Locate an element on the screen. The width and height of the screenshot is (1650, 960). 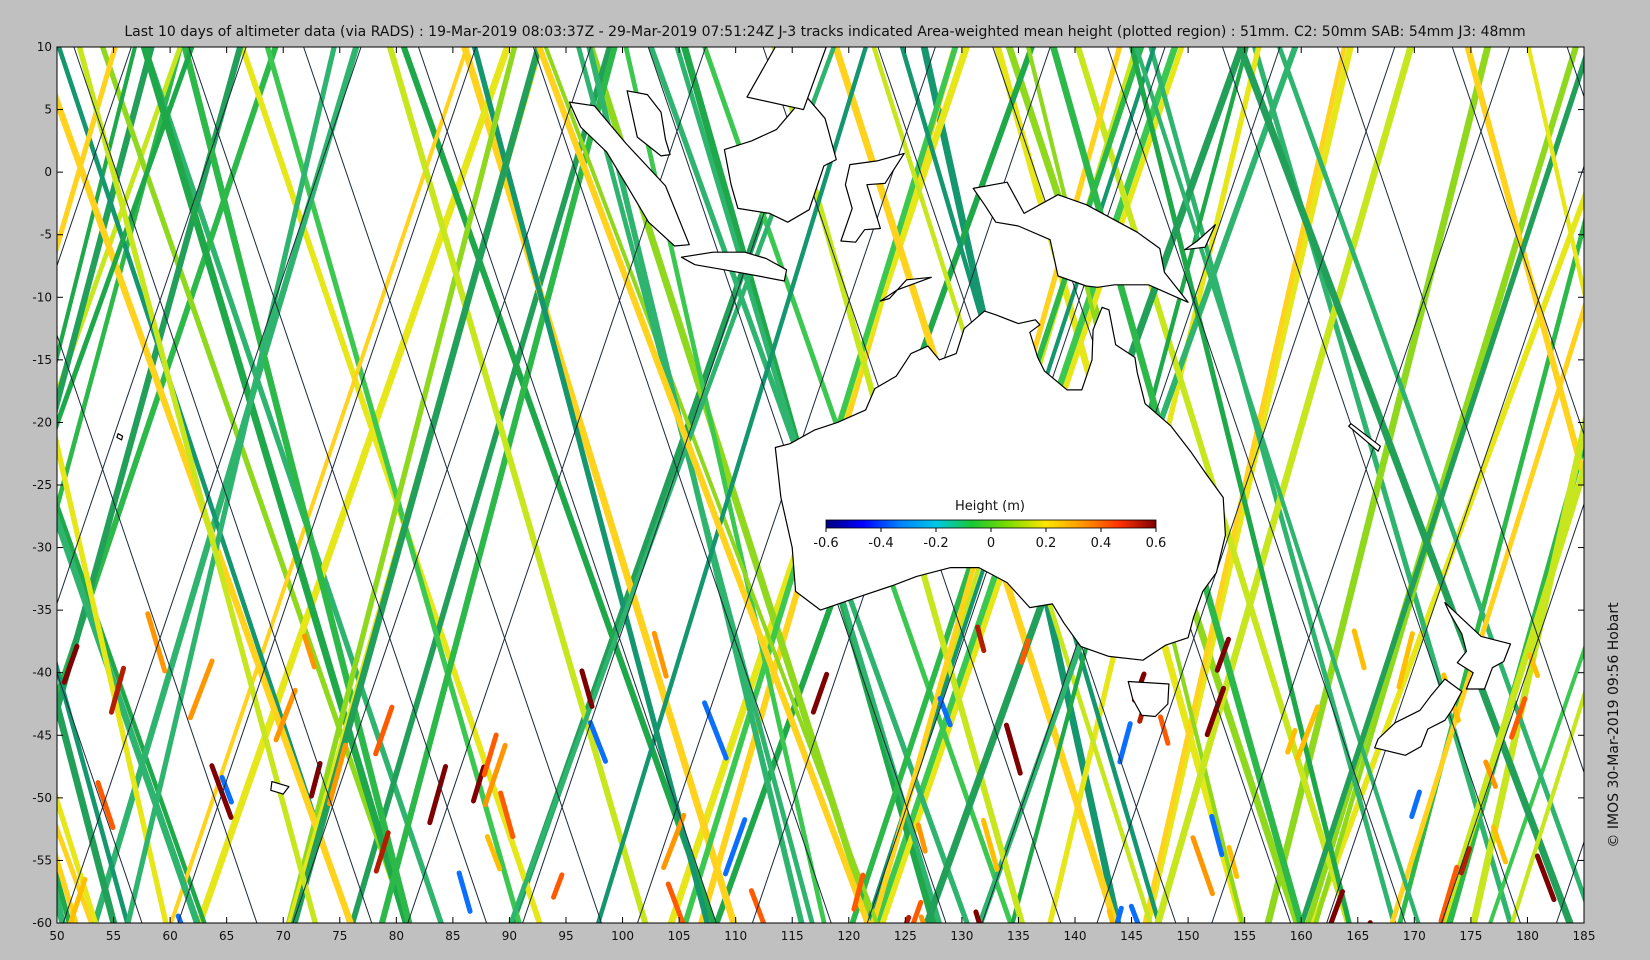
y-tick-label: -5 is located at coordinates (46, 235).